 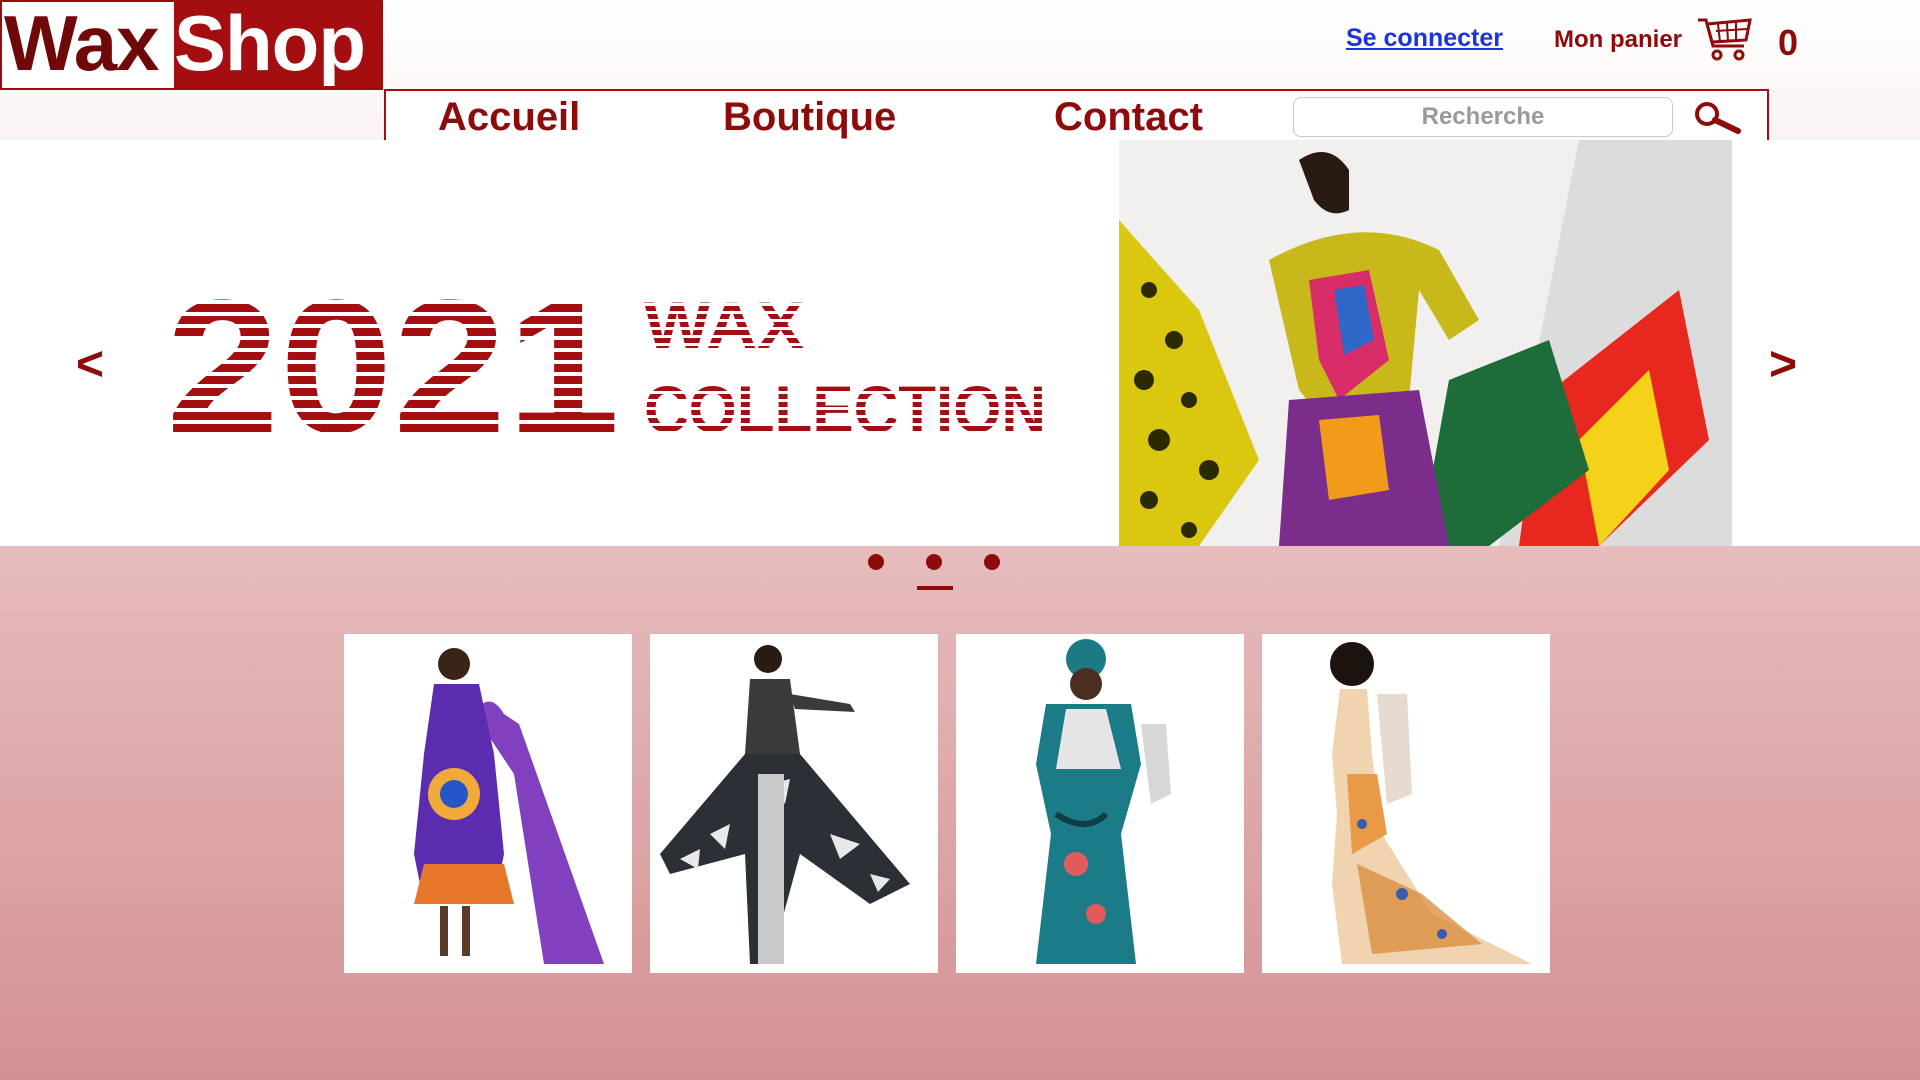 I want to click on shopping-cart-icon, so click(x=1725, y=38).